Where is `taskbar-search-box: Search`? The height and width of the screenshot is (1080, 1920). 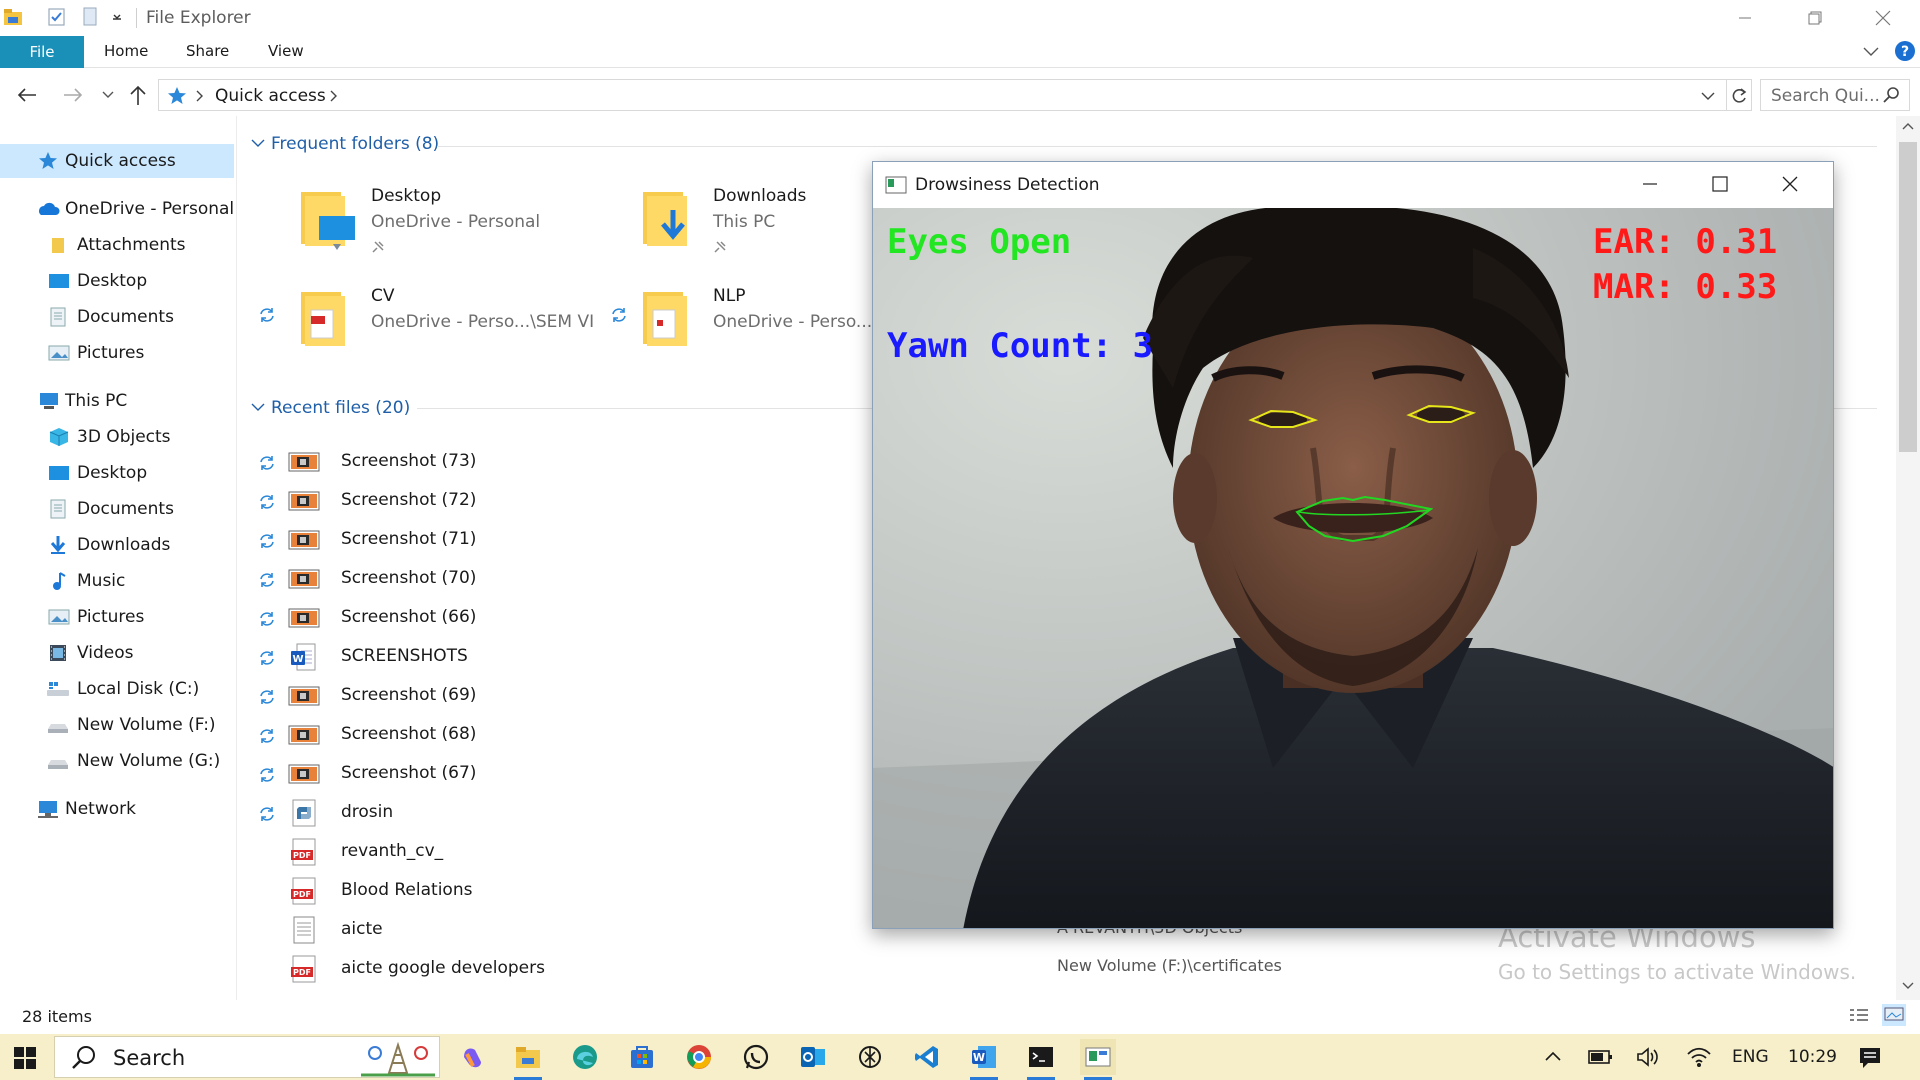 taskbar-search-box: Search is located at coordinates (247, 1057).